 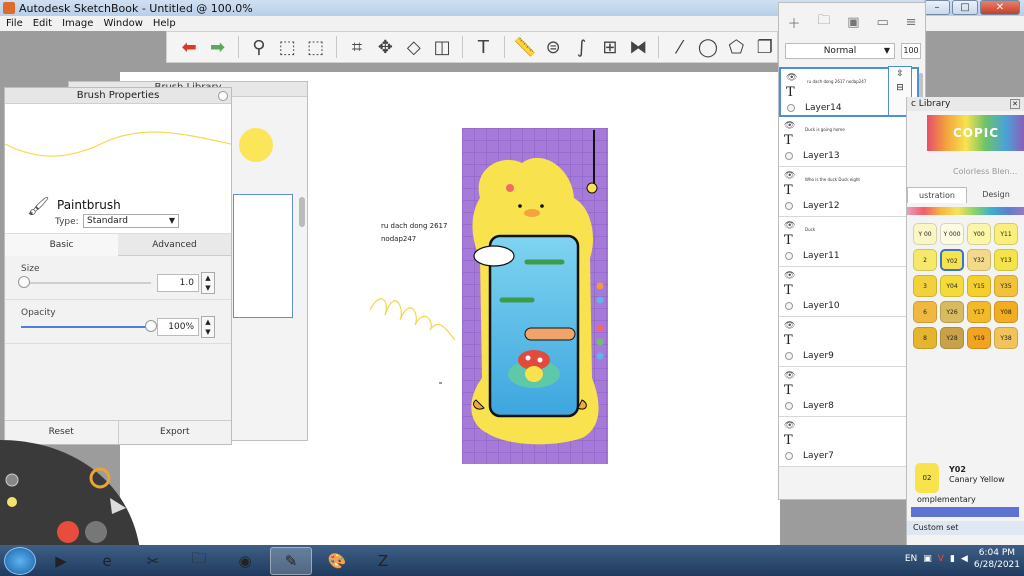 I want to click on copic-swatch: Y35, so click(x=1006, y=286).